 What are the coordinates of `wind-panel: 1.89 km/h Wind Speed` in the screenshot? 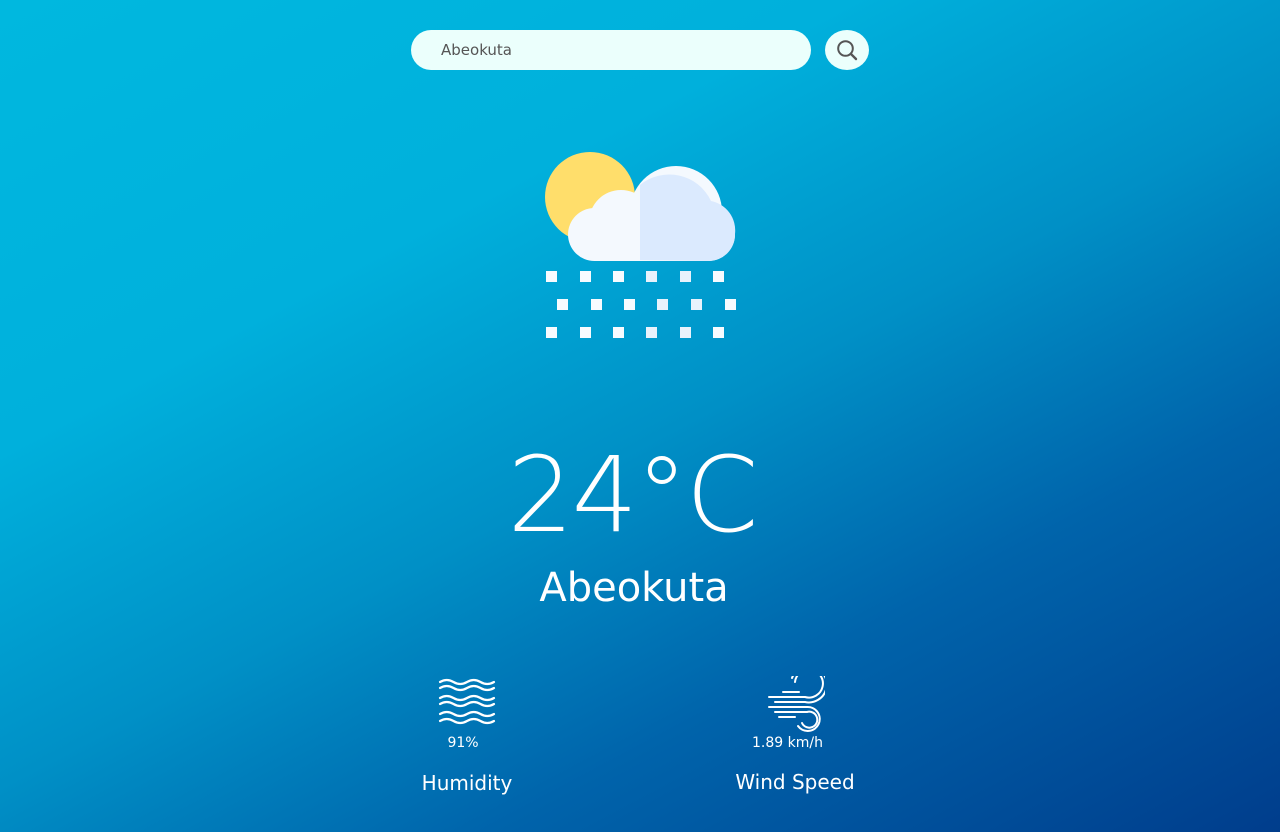 It's located at (795, 735).